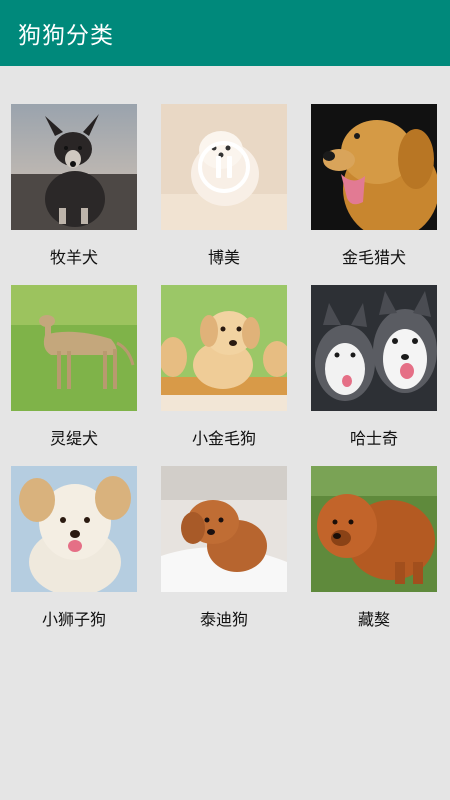 The width and height of the screenshot is (450, 800). I want to click on breed-card-little-lion-dog: 小狮子狗, so click(74, 551).